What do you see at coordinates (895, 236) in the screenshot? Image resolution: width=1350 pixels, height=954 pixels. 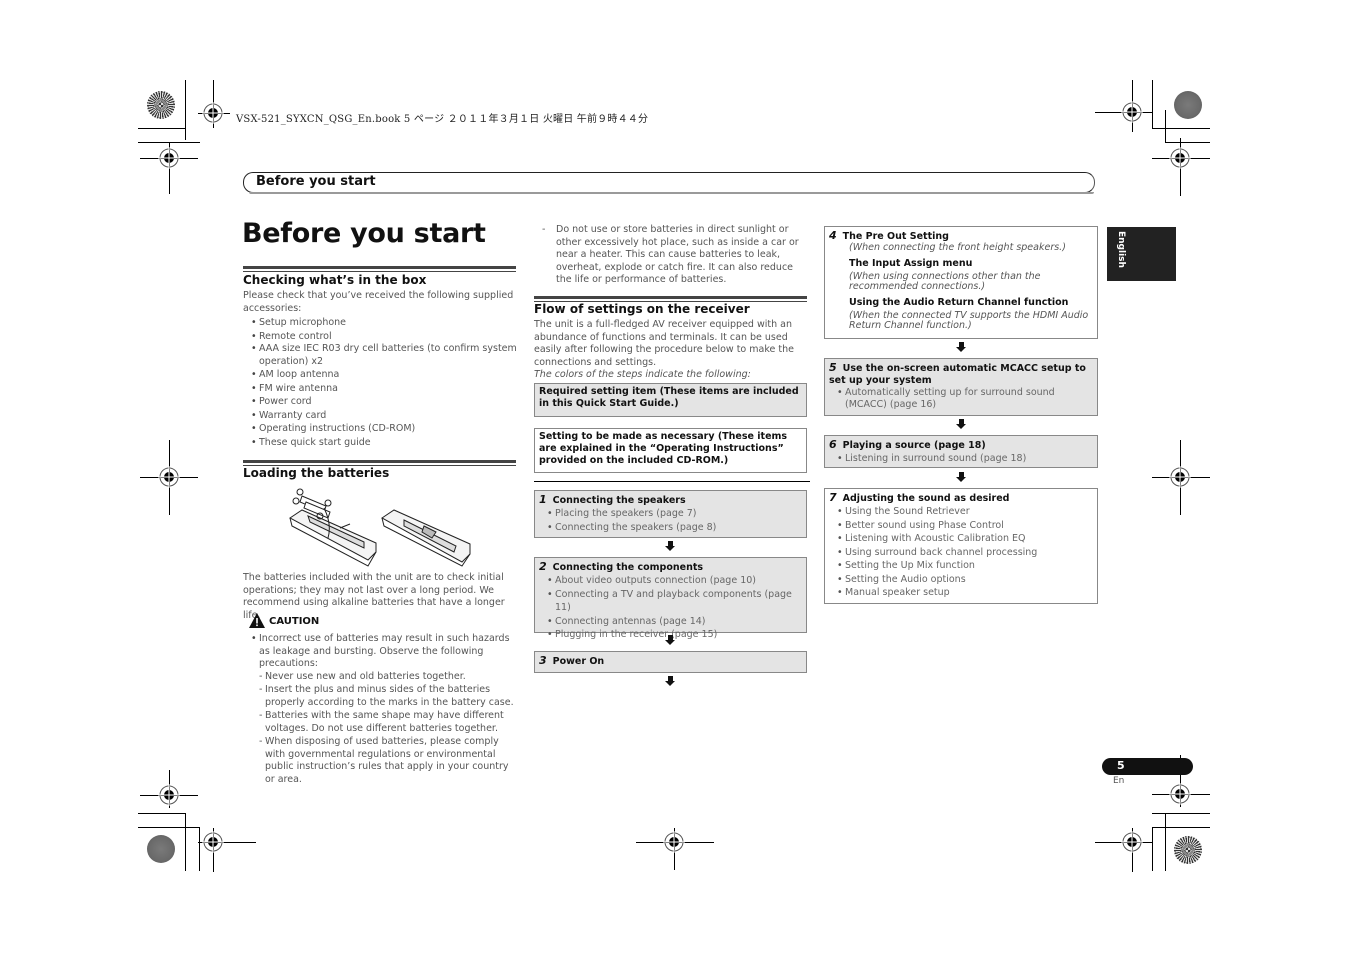 I see `step-title: The Pre Out Setting` at bounding box center [895, 236].